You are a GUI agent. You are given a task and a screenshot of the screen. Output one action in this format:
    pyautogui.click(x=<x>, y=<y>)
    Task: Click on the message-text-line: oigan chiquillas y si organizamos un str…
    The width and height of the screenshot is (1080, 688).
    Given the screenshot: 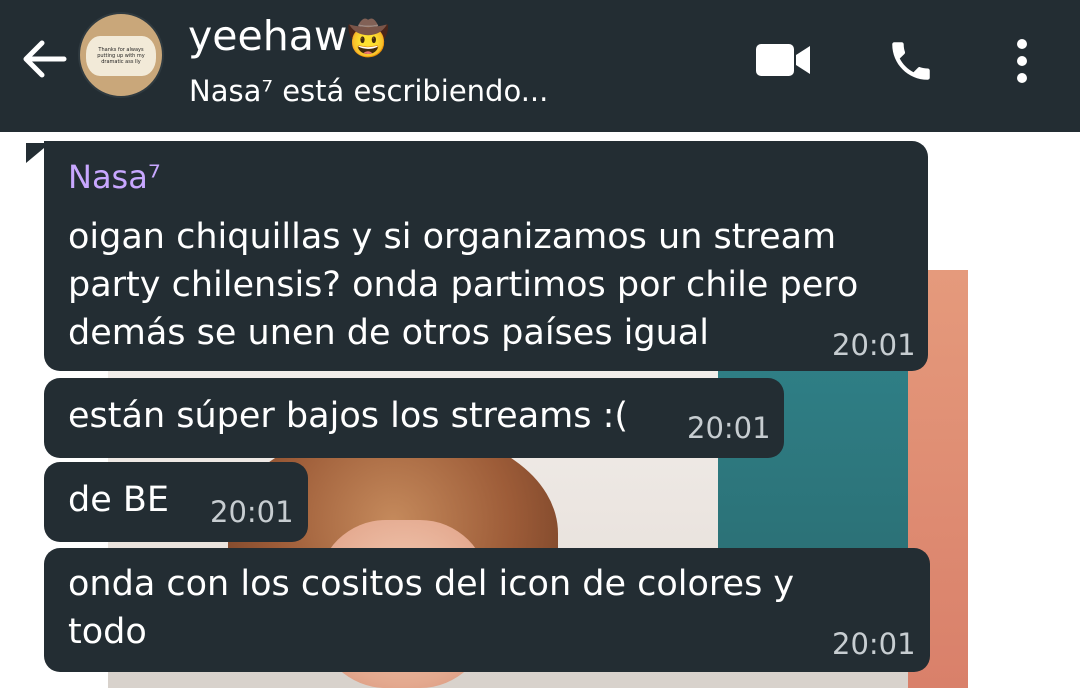 What is the action you would take?
    pyautogui.click(x=452, y=237)
    